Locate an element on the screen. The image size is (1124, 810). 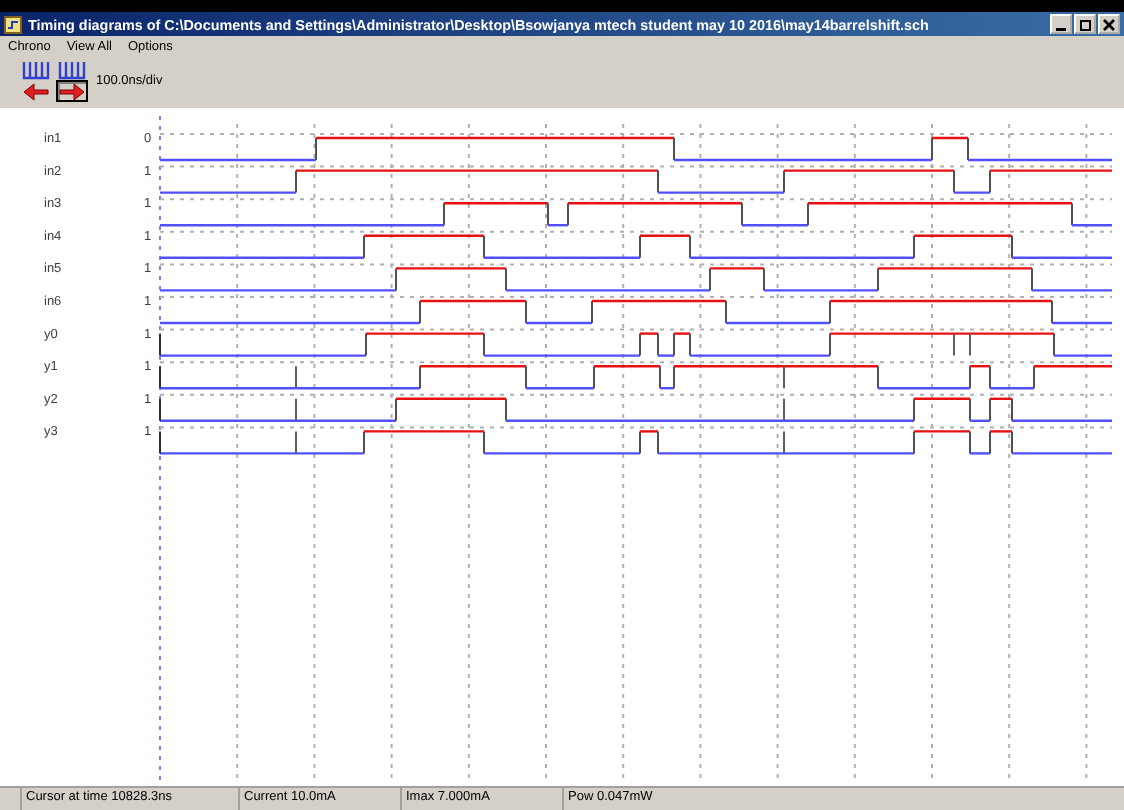
close-button is located at coordinates (1109, 24).